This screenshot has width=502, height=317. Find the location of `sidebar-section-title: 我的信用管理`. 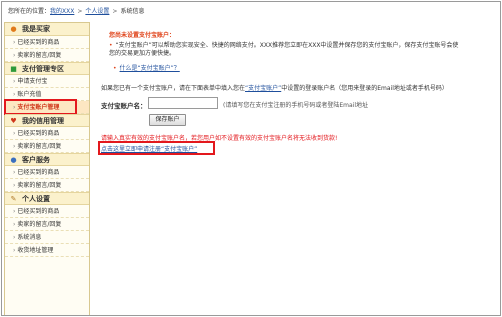

sidebar-section-title: 我的信用管理 is located at coordinates (43, 121).